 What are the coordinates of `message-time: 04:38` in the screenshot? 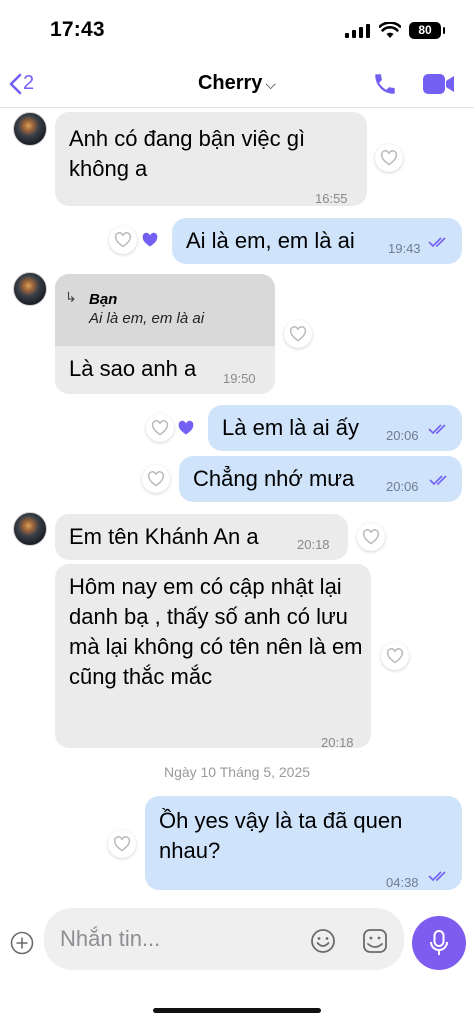 It's located at (402, 882).